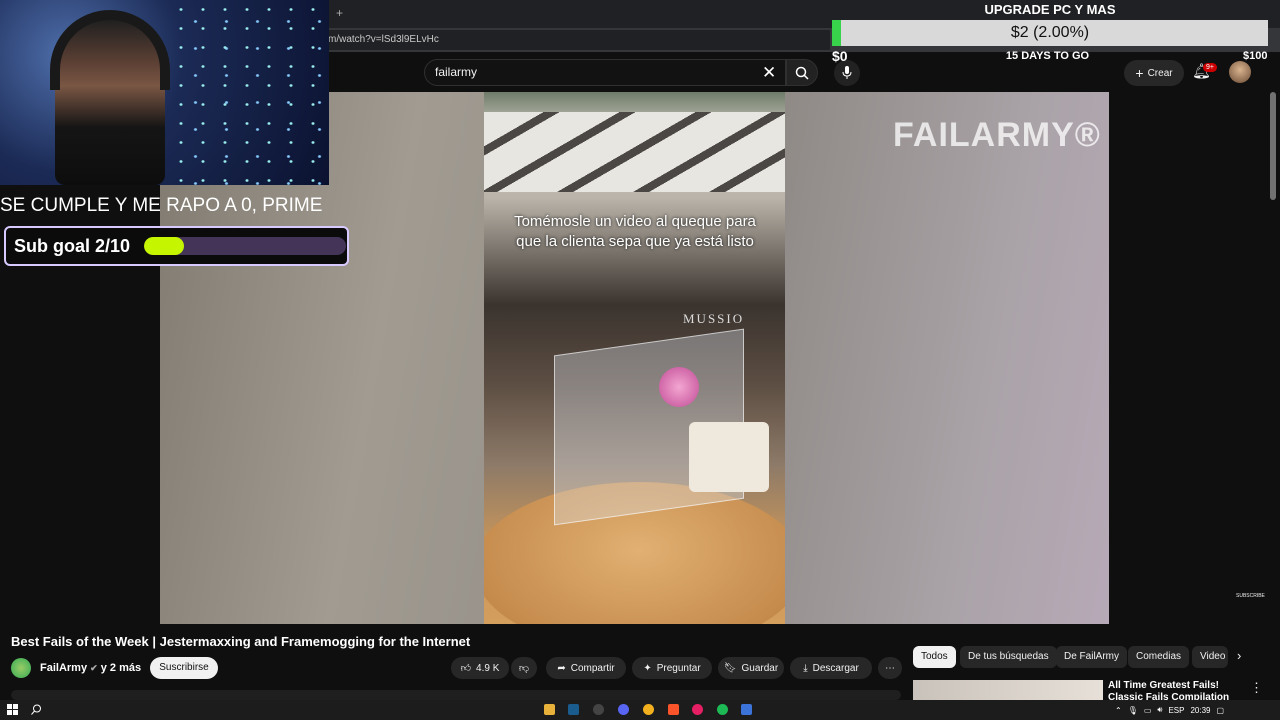 This screenshot has height=720, width=1280. I want to click on donation-goal-amount: $2 (2.00%), so click(1050, 32).